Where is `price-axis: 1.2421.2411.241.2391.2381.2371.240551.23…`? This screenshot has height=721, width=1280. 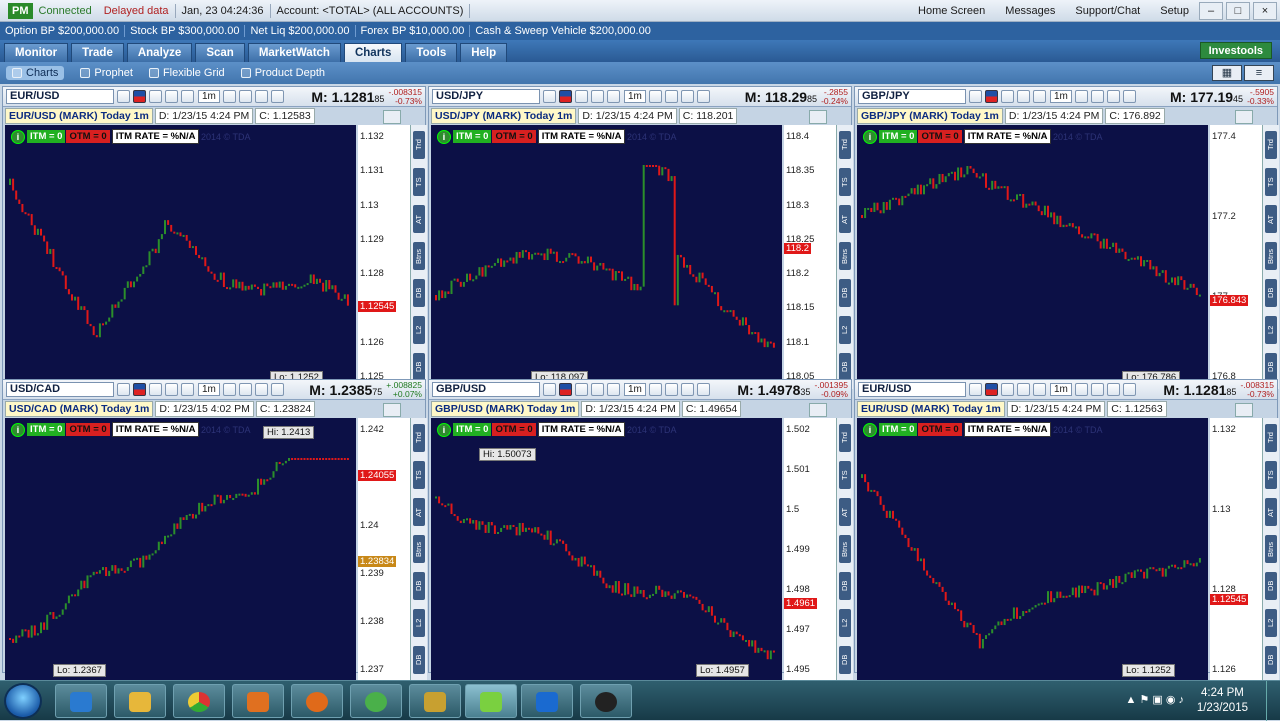
price-axis: 1.2421.2411.241.2391.2381.2371.240551.23… is located at coordinates (384, 550).